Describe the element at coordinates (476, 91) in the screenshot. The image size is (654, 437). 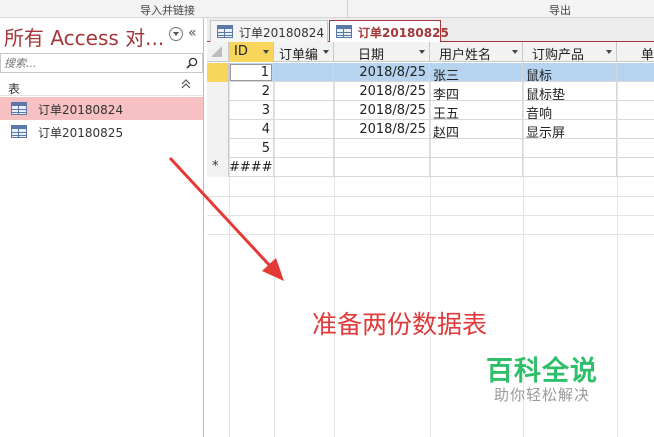
I see `cell-user-name: 李四` at that location.